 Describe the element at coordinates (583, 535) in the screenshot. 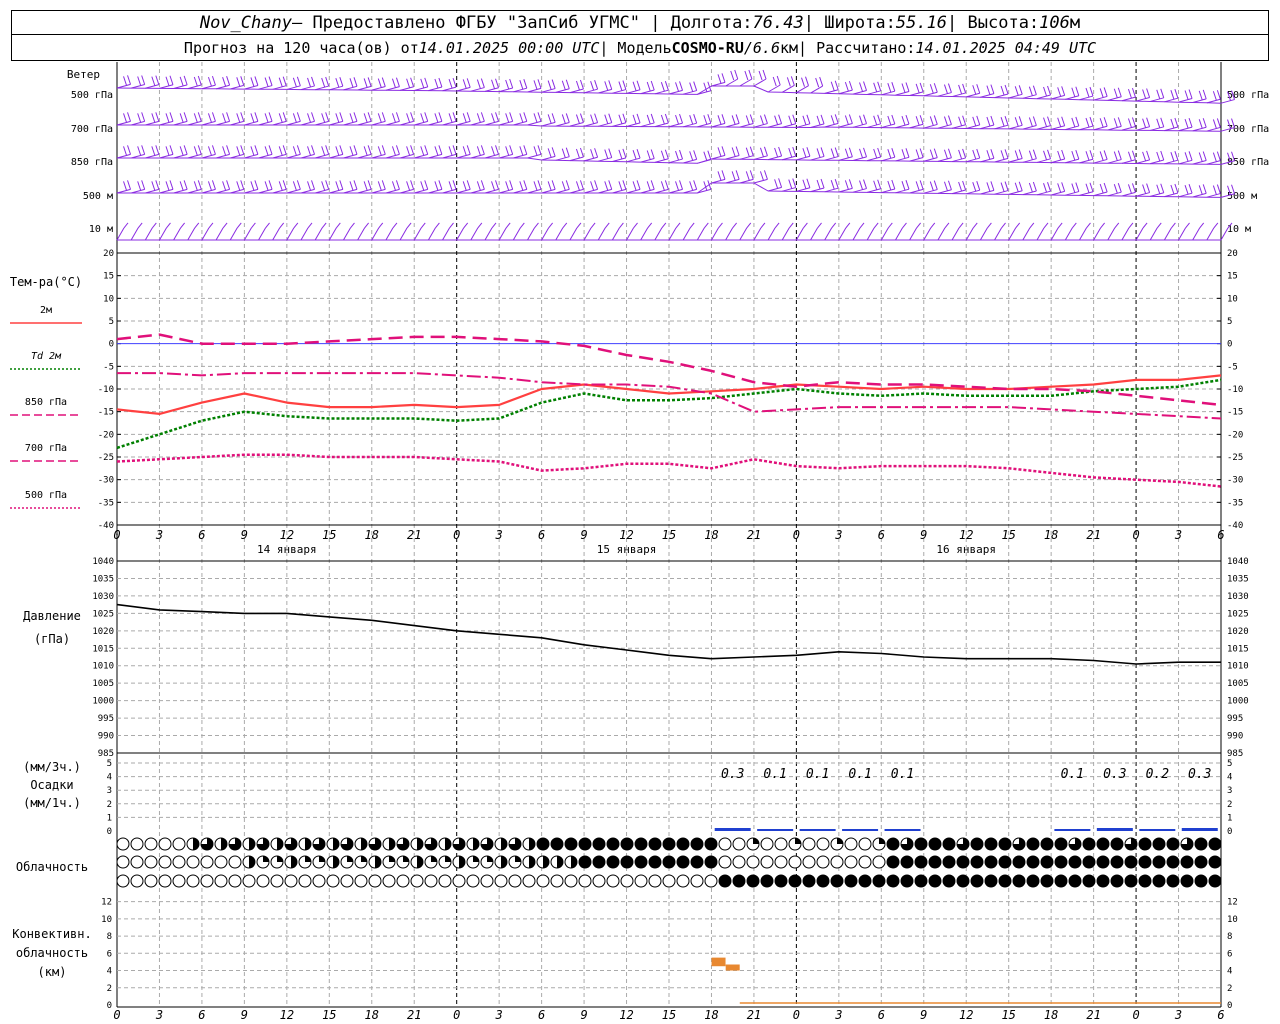

I see `hour-tick-label: 9` at that location.